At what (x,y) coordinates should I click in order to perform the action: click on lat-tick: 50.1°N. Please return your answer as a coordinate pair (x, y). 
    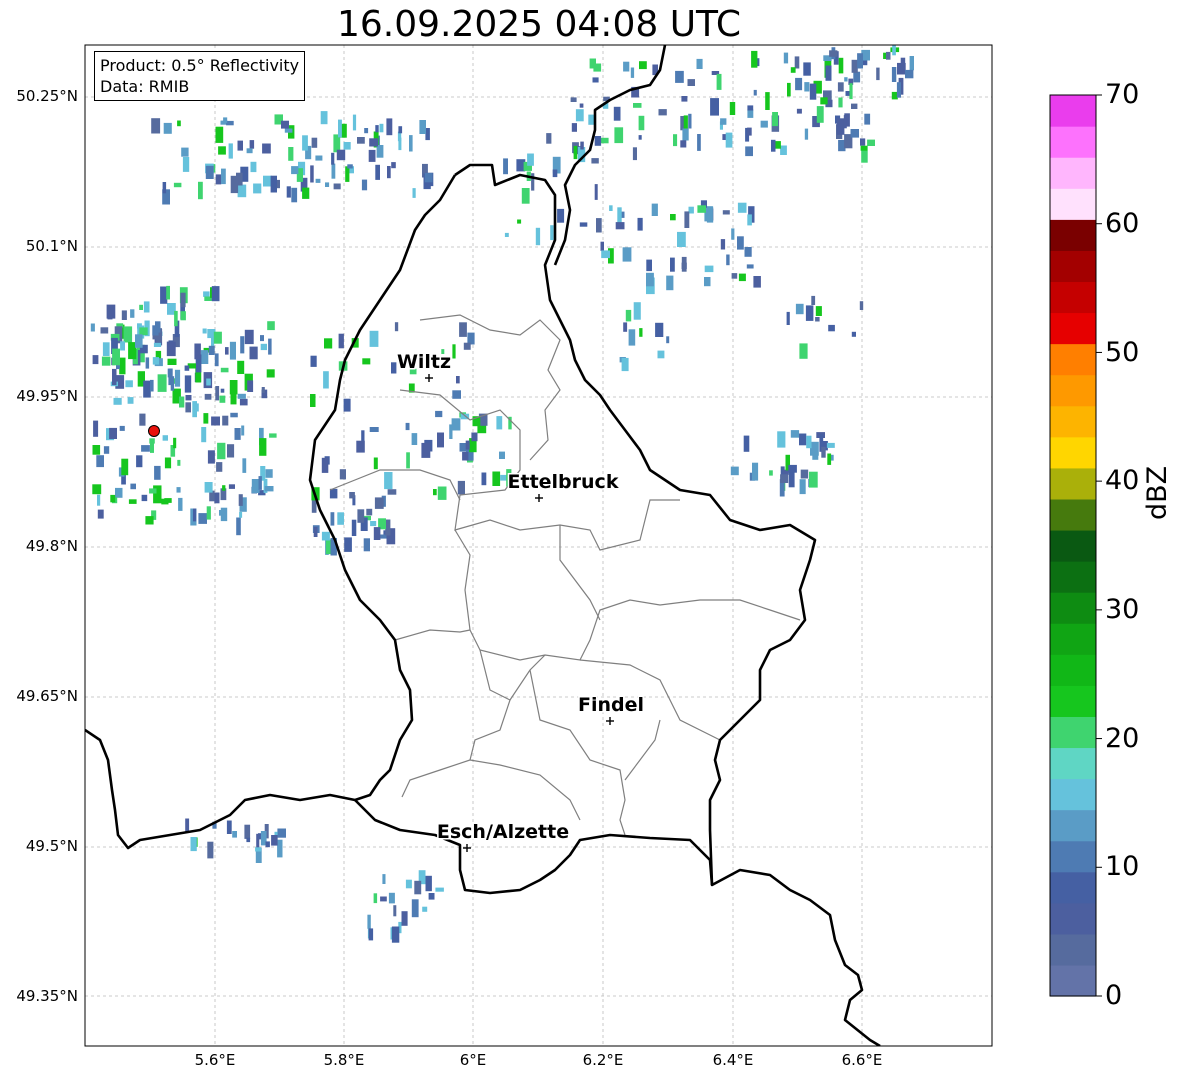
    Looking at the image, I should click on (51, 246).